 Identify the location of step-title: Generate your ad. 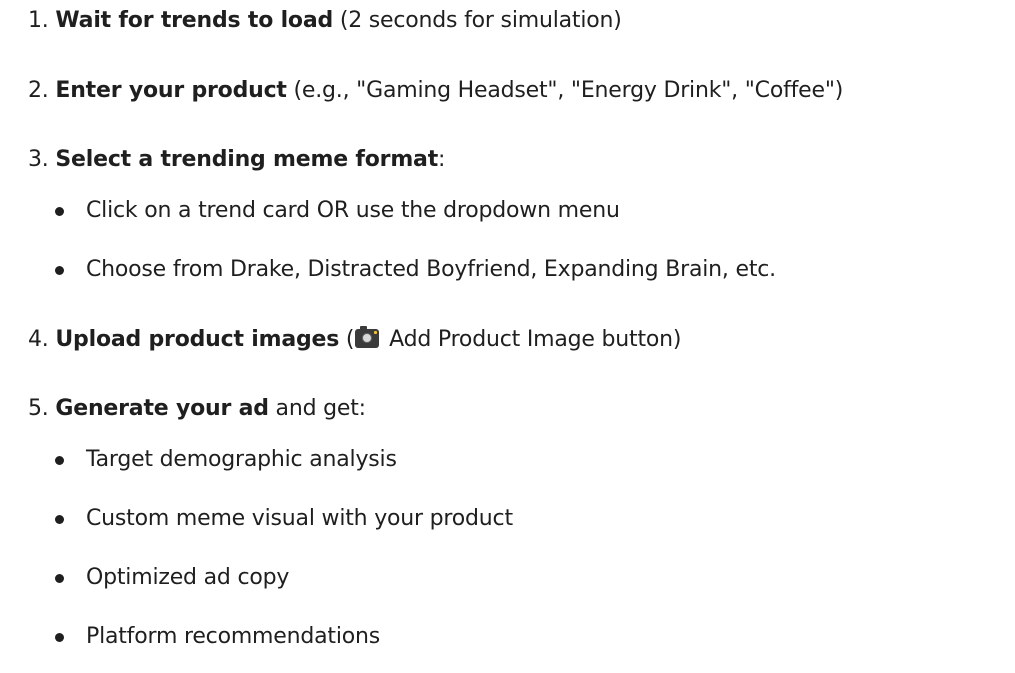
(162, 408).